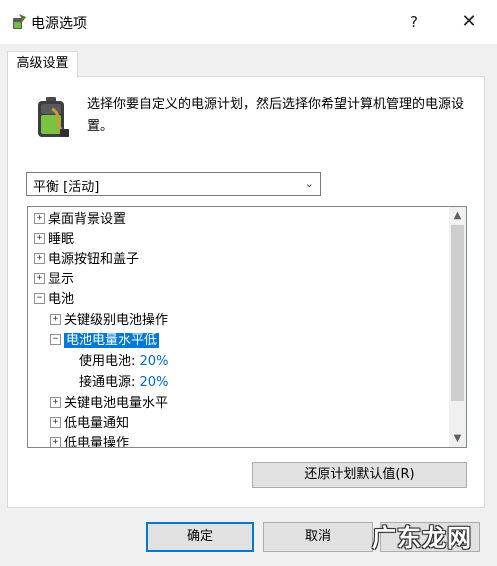 This screenshot has width=497, height=566. Describe the element at coordinates (116, 403) in the screenshot. I see `tree-item-label: 关键电池电量水平` at that location.